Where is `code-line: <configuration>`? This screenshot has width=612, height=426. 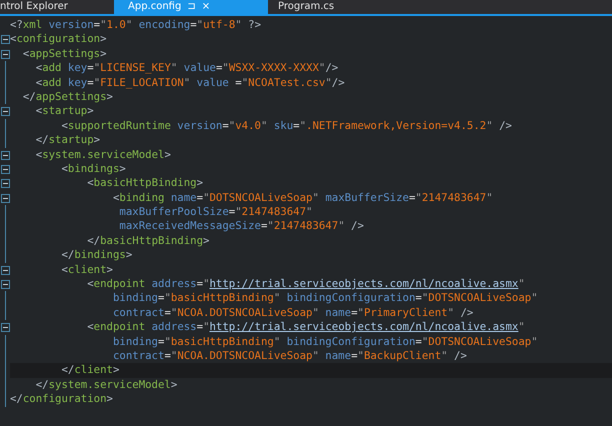
code-line: <configuration> is located at coordinates (59, 39).